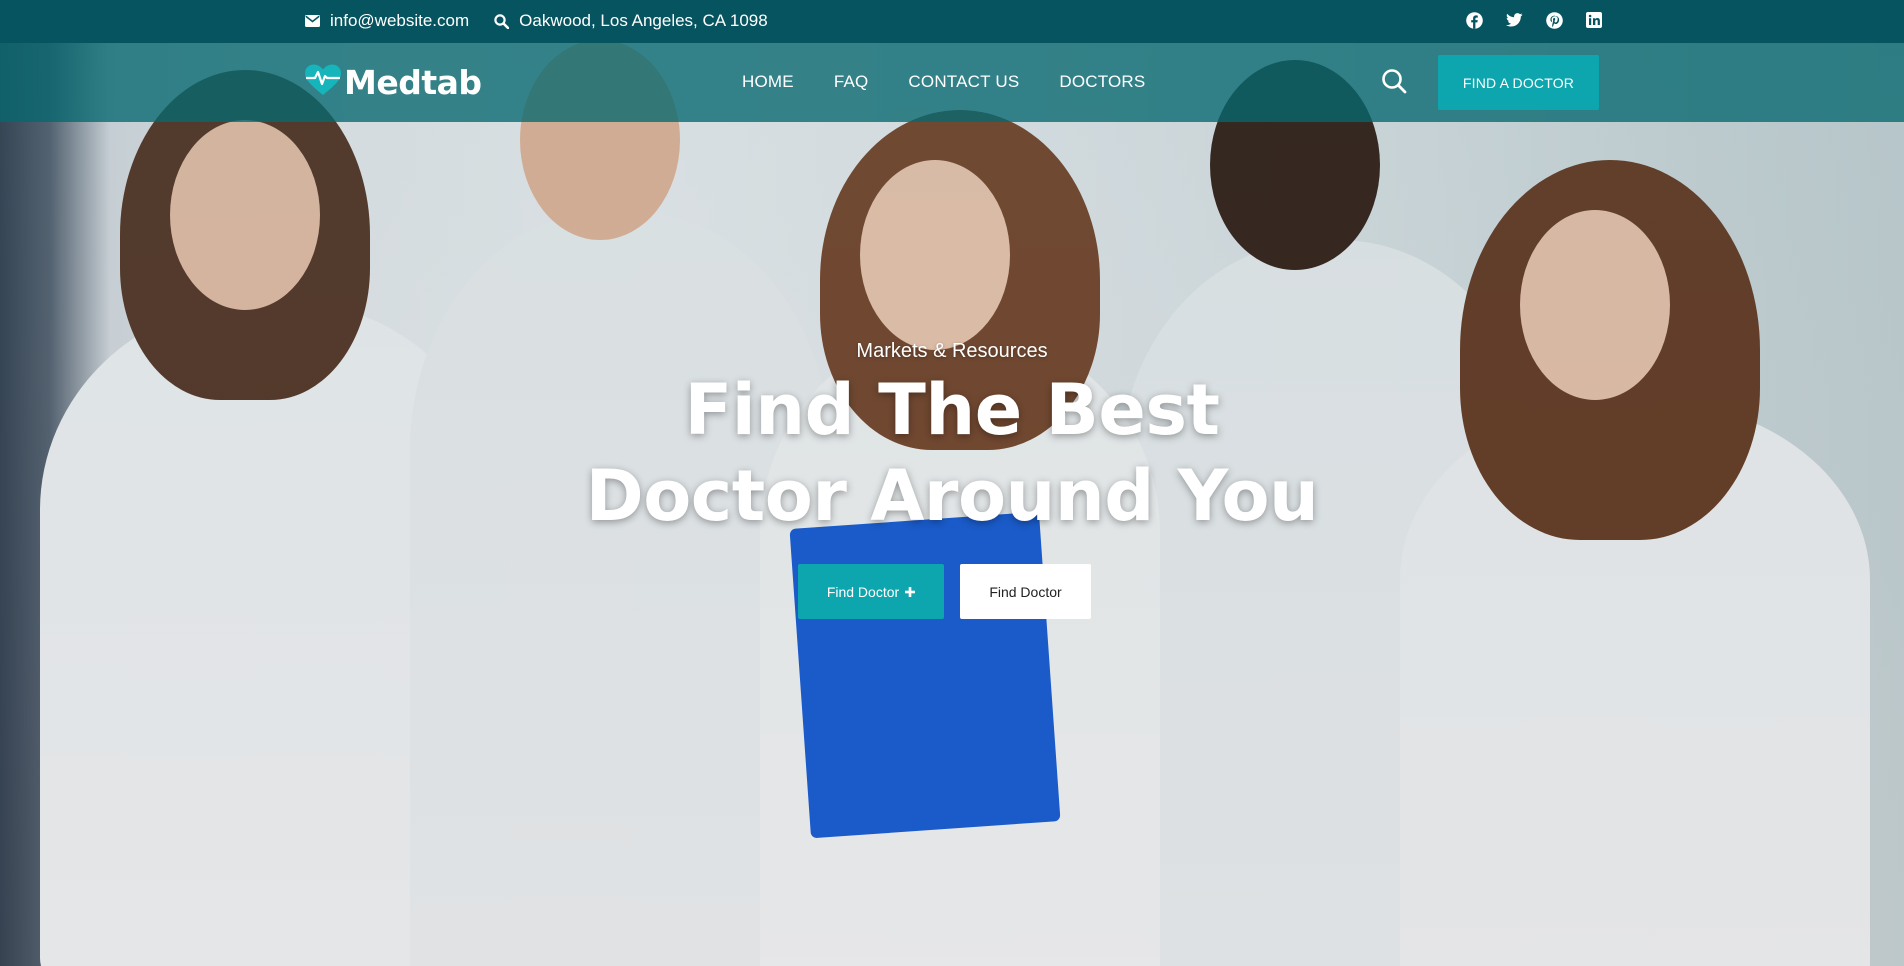 The image size is (1904, 966). Describe the element at coordinates (643, 20) in the screenshot. I see `address-text: Oakwood, Los Angeles, CA 1098` at that location.